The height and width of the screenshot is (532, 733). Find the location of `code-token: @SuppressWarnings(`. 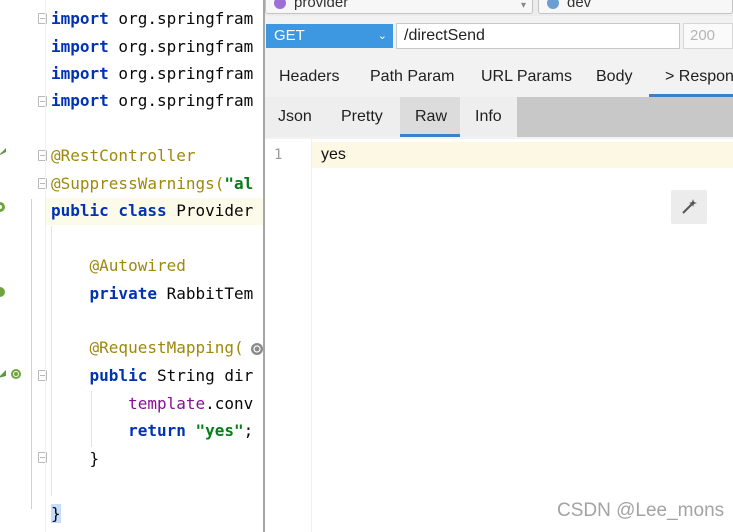

code-token: @SuppressWarnings( is located at coordinates (138, 183).